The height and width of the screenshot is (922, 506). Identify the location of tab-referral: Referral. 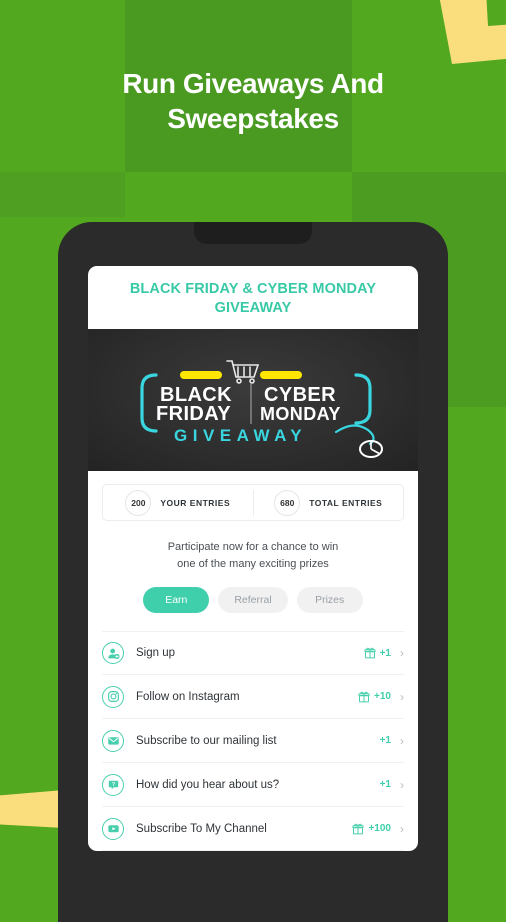
(253, 600).